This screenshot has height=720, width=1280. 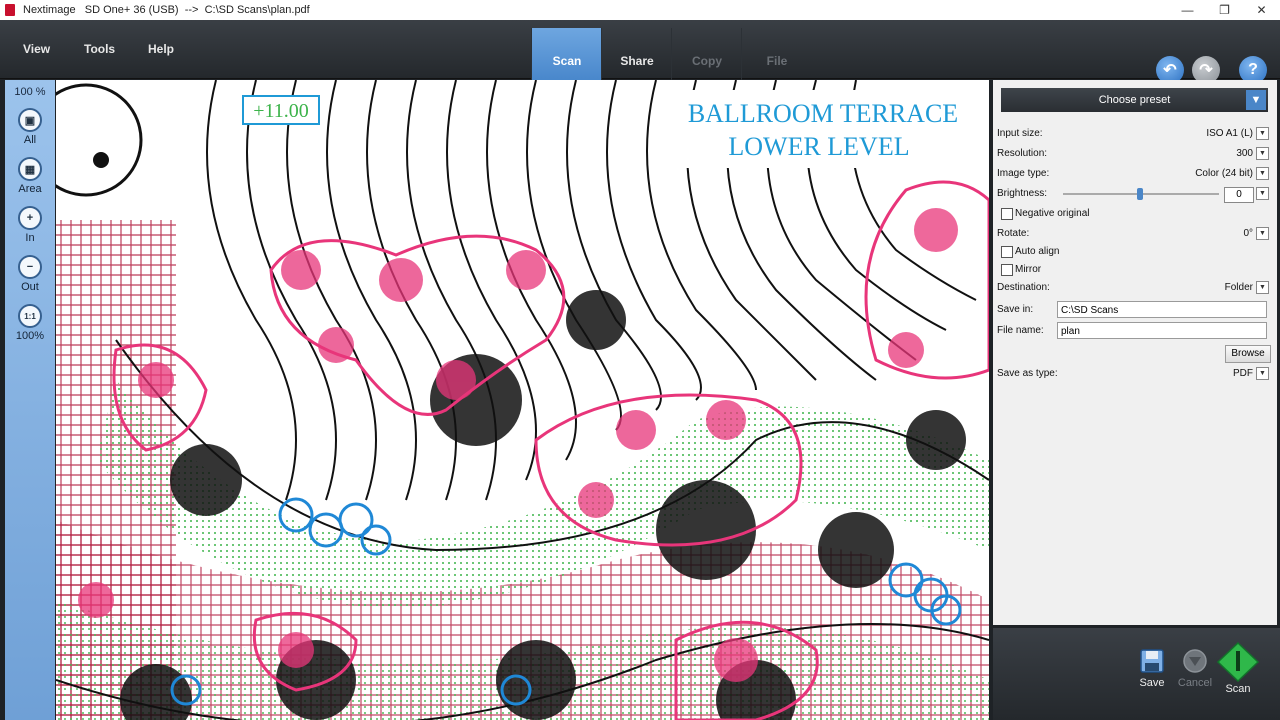 I want to click on destination-dropdown-icon: ▼, so click(x=1262, y=287).